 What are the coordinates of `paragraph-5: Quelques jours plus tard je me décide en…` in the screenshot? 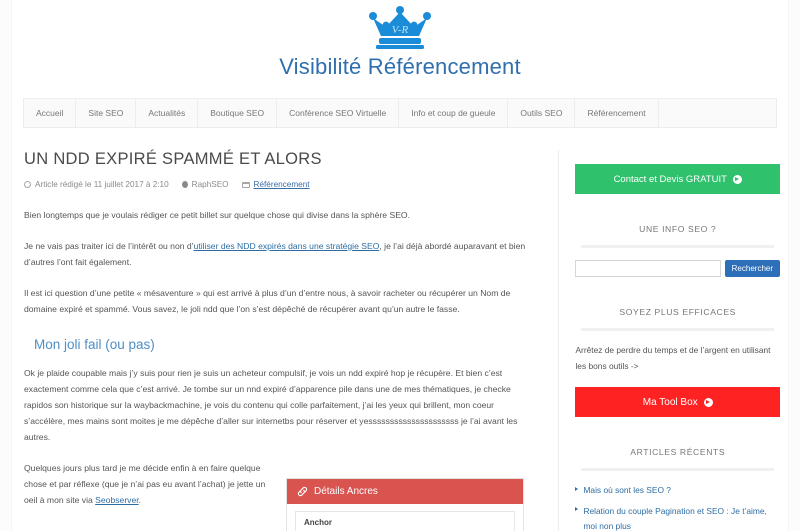 It's located at (145, 485).